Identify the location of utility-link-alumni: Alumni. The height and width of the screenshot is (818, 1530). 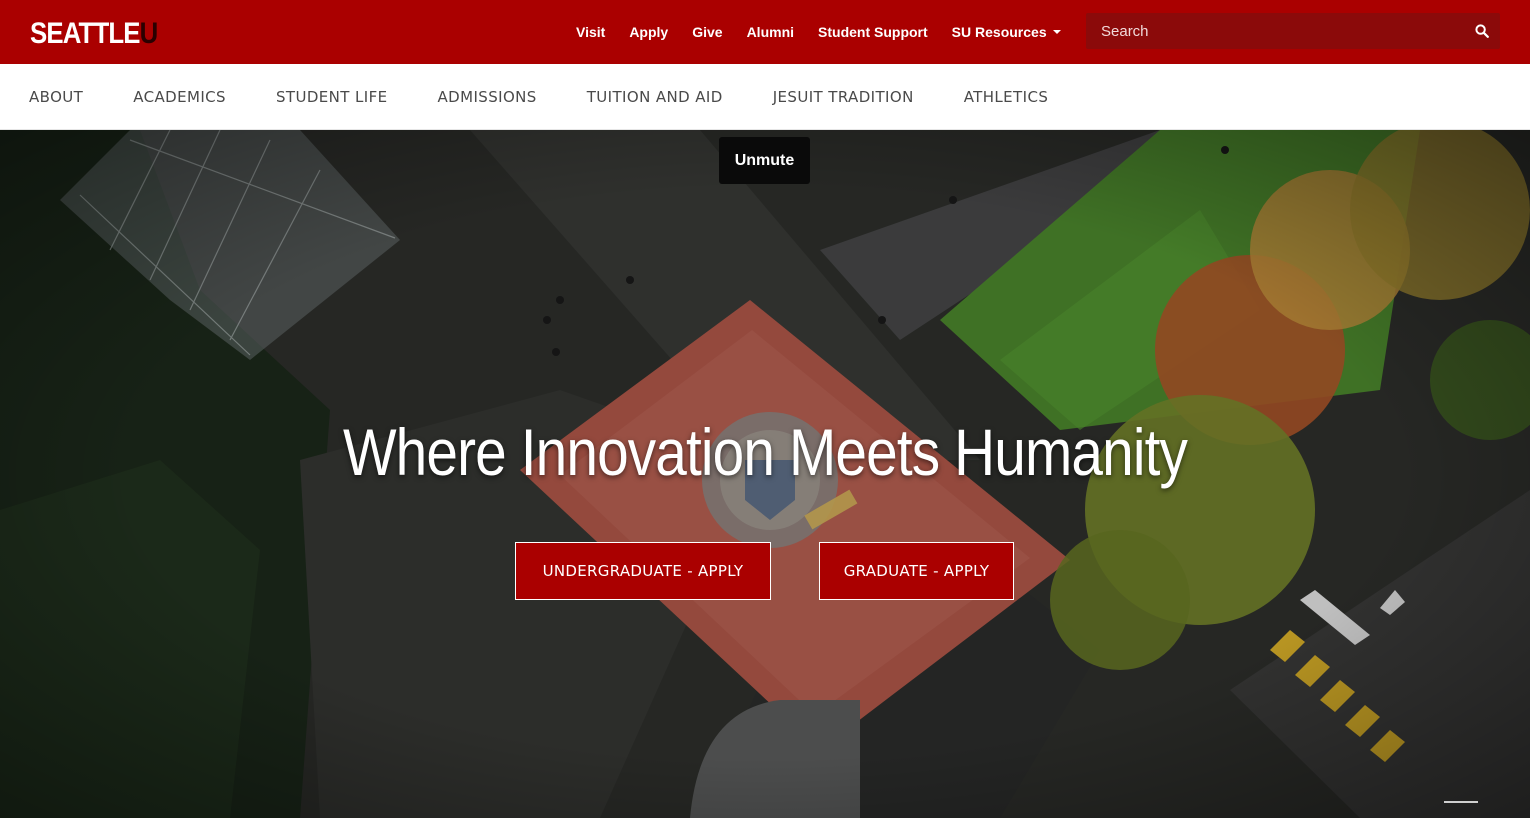
(770, 32).